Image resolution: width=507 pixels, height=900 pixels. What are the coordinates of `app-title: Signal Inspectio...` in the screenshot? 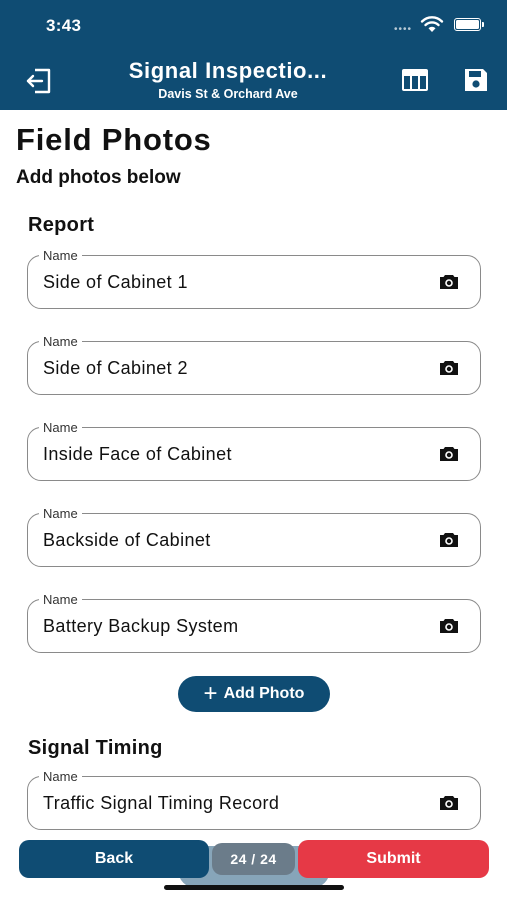 It's located at (228, 70).